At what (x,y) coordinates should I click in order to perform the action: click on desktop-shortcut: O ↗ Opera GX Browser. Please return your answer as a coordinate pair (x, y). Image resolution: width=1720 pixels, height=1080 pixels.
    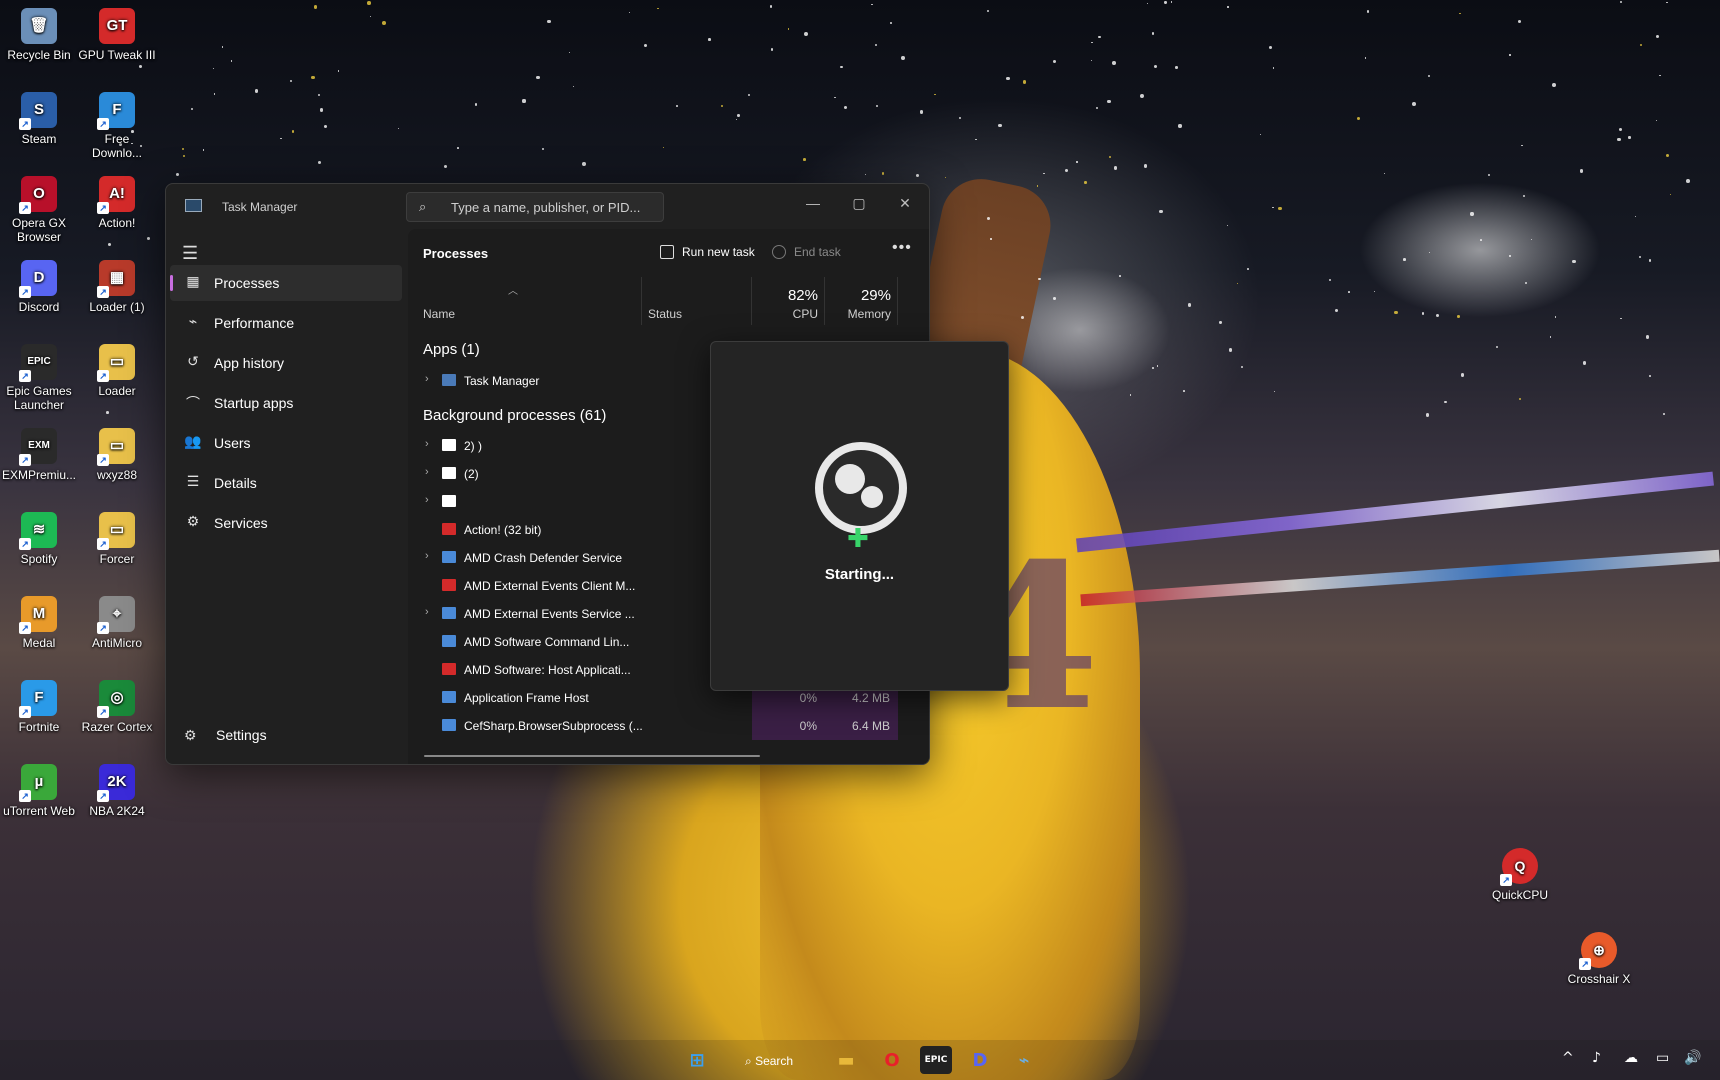
    Looking at the image, I should click on (39, 210).